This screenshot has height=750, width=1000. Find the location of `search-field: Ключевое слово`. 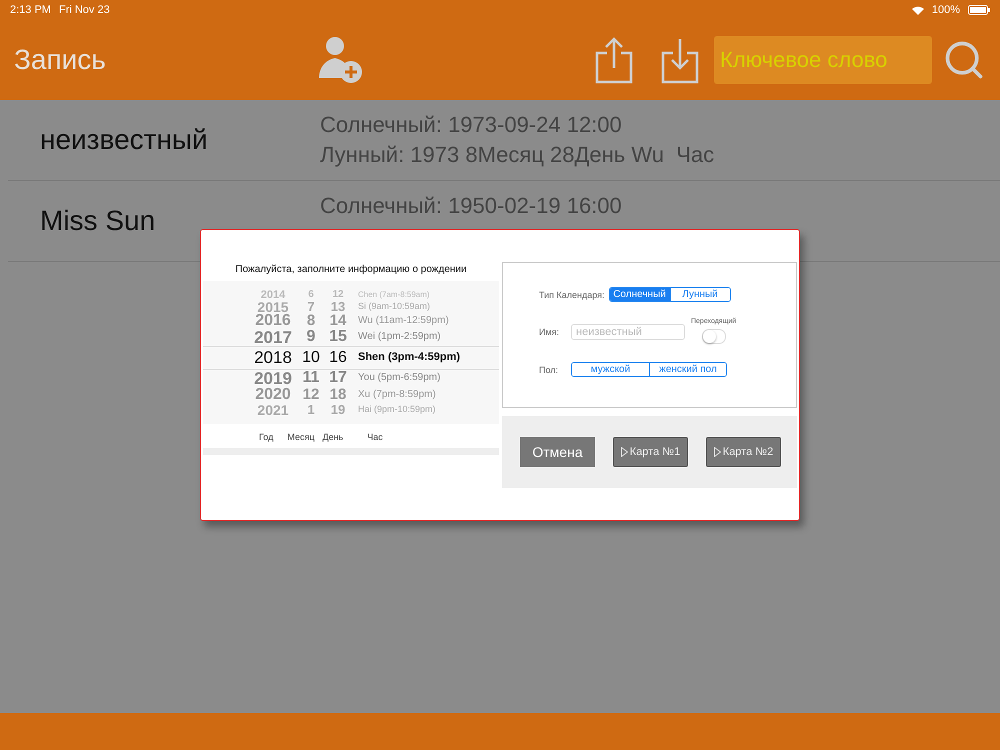

search-field: Ключевое слово is located at coordinates (823, 60).